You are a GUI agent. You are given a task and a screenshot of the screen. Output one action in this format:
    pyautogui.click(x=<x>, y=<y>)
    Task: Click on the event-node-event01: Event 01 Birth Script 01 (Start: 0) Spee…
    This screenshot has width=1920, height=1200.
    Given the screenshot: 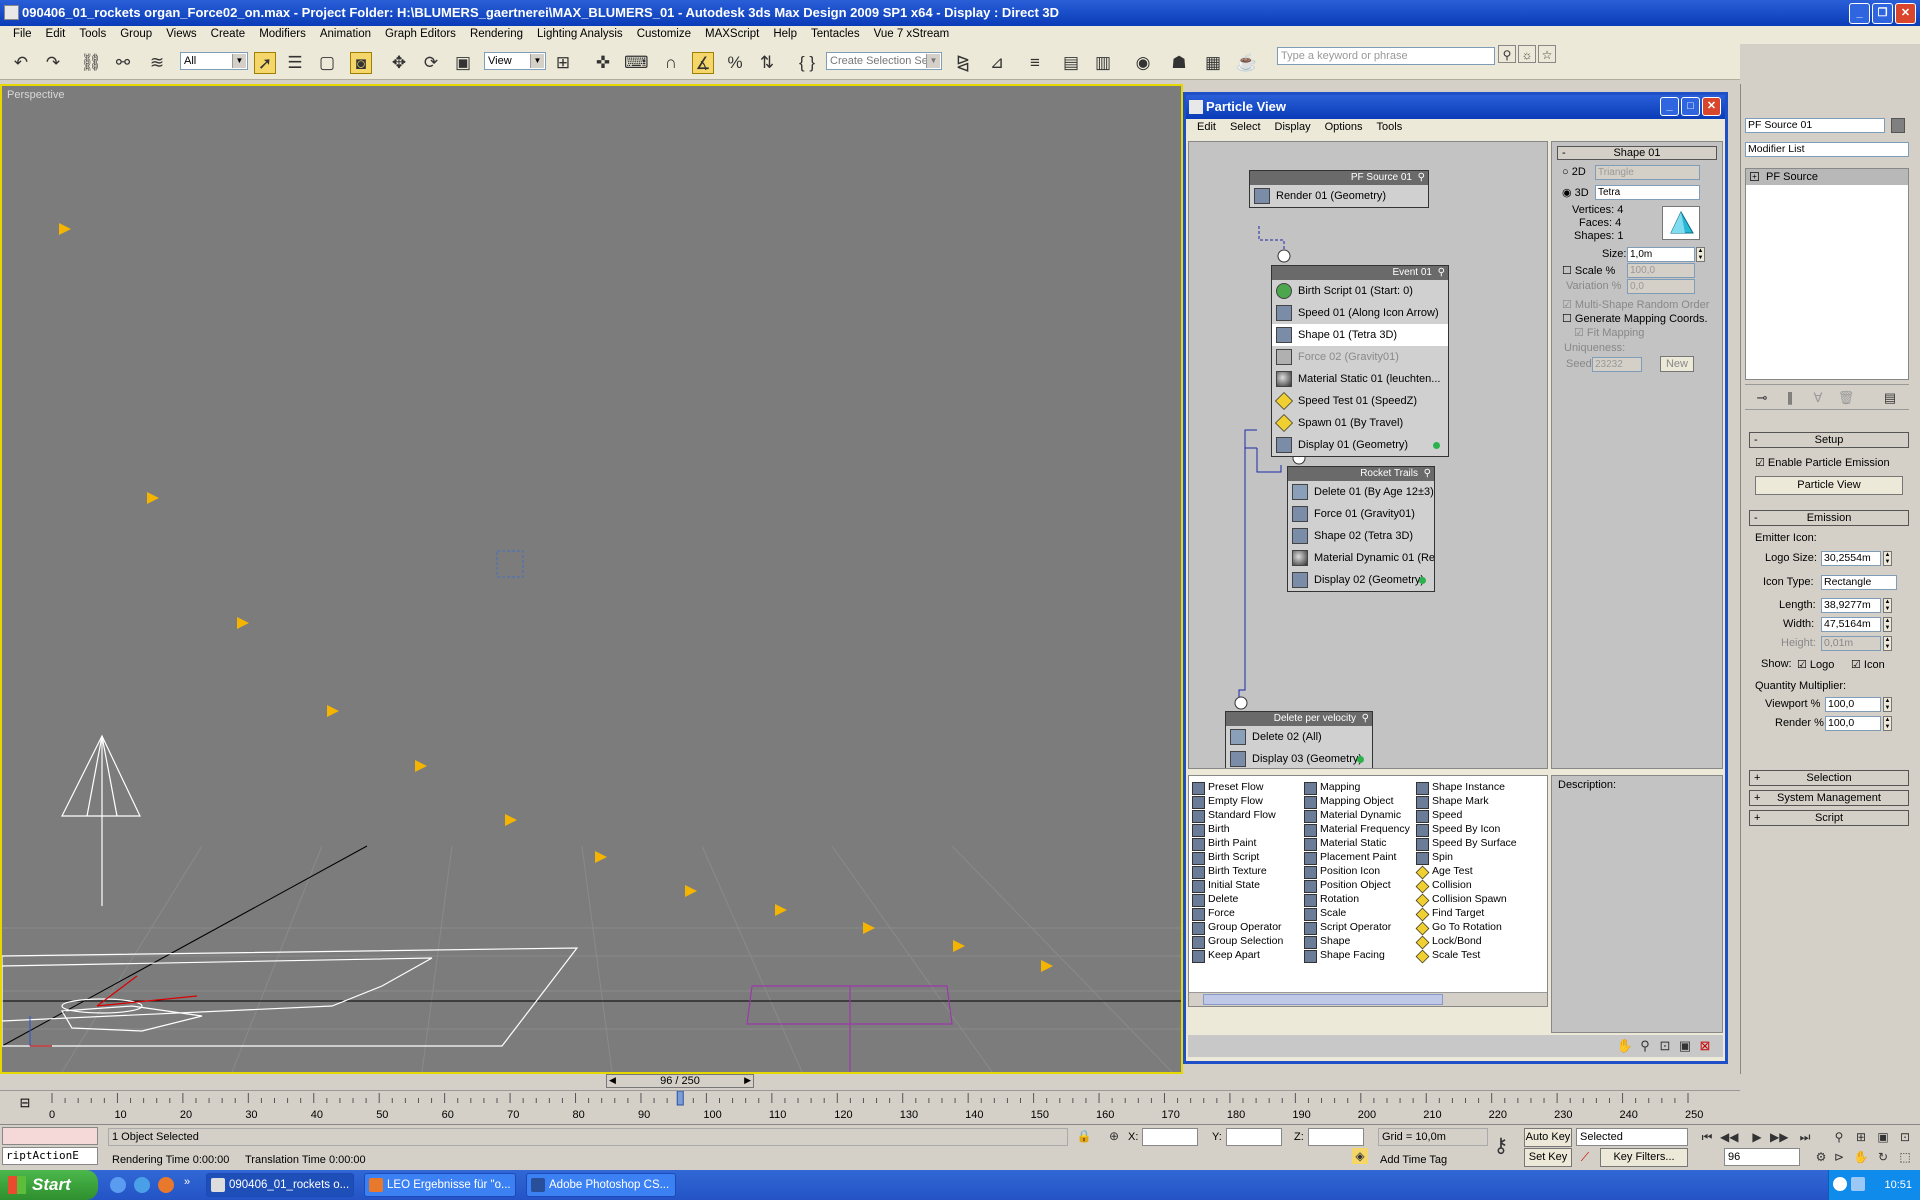 What is the action you would take?
    pyautogui.click(x=1360, y=361)
    